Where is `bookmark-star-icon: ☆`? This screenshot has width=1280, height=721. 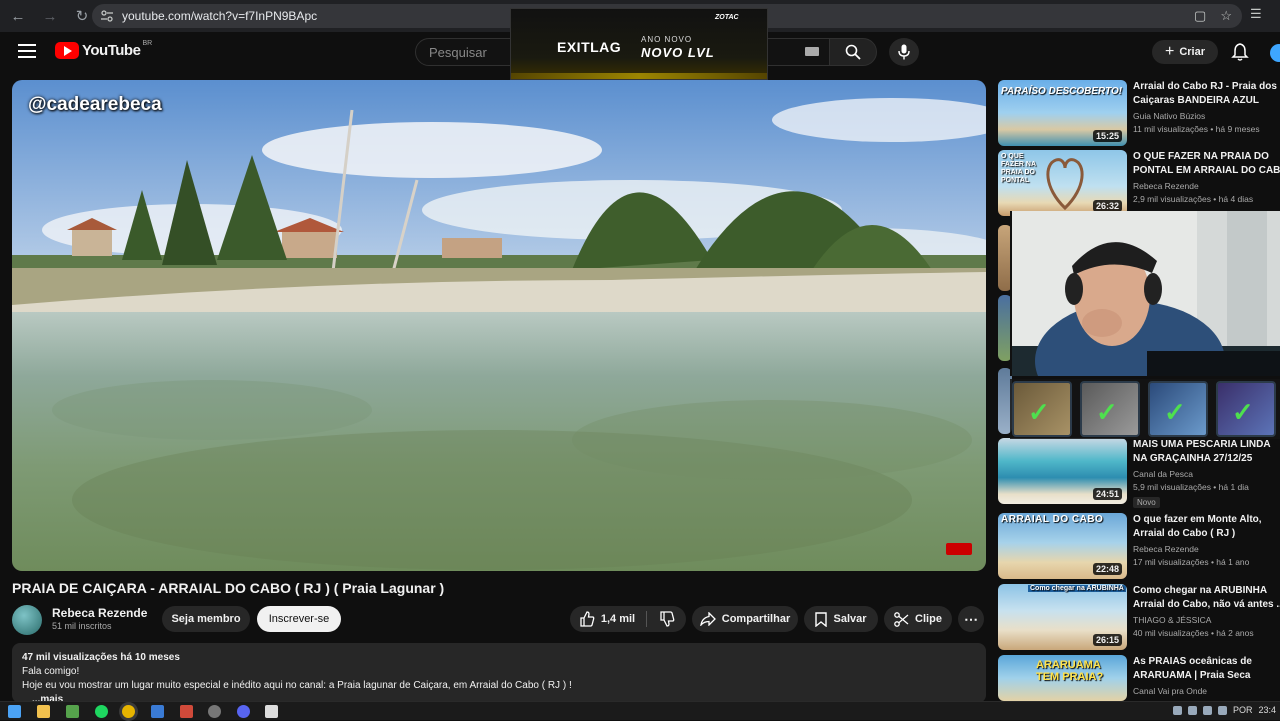
bookmark-star-icon: ☆ is located at coordinates (1226, 16).